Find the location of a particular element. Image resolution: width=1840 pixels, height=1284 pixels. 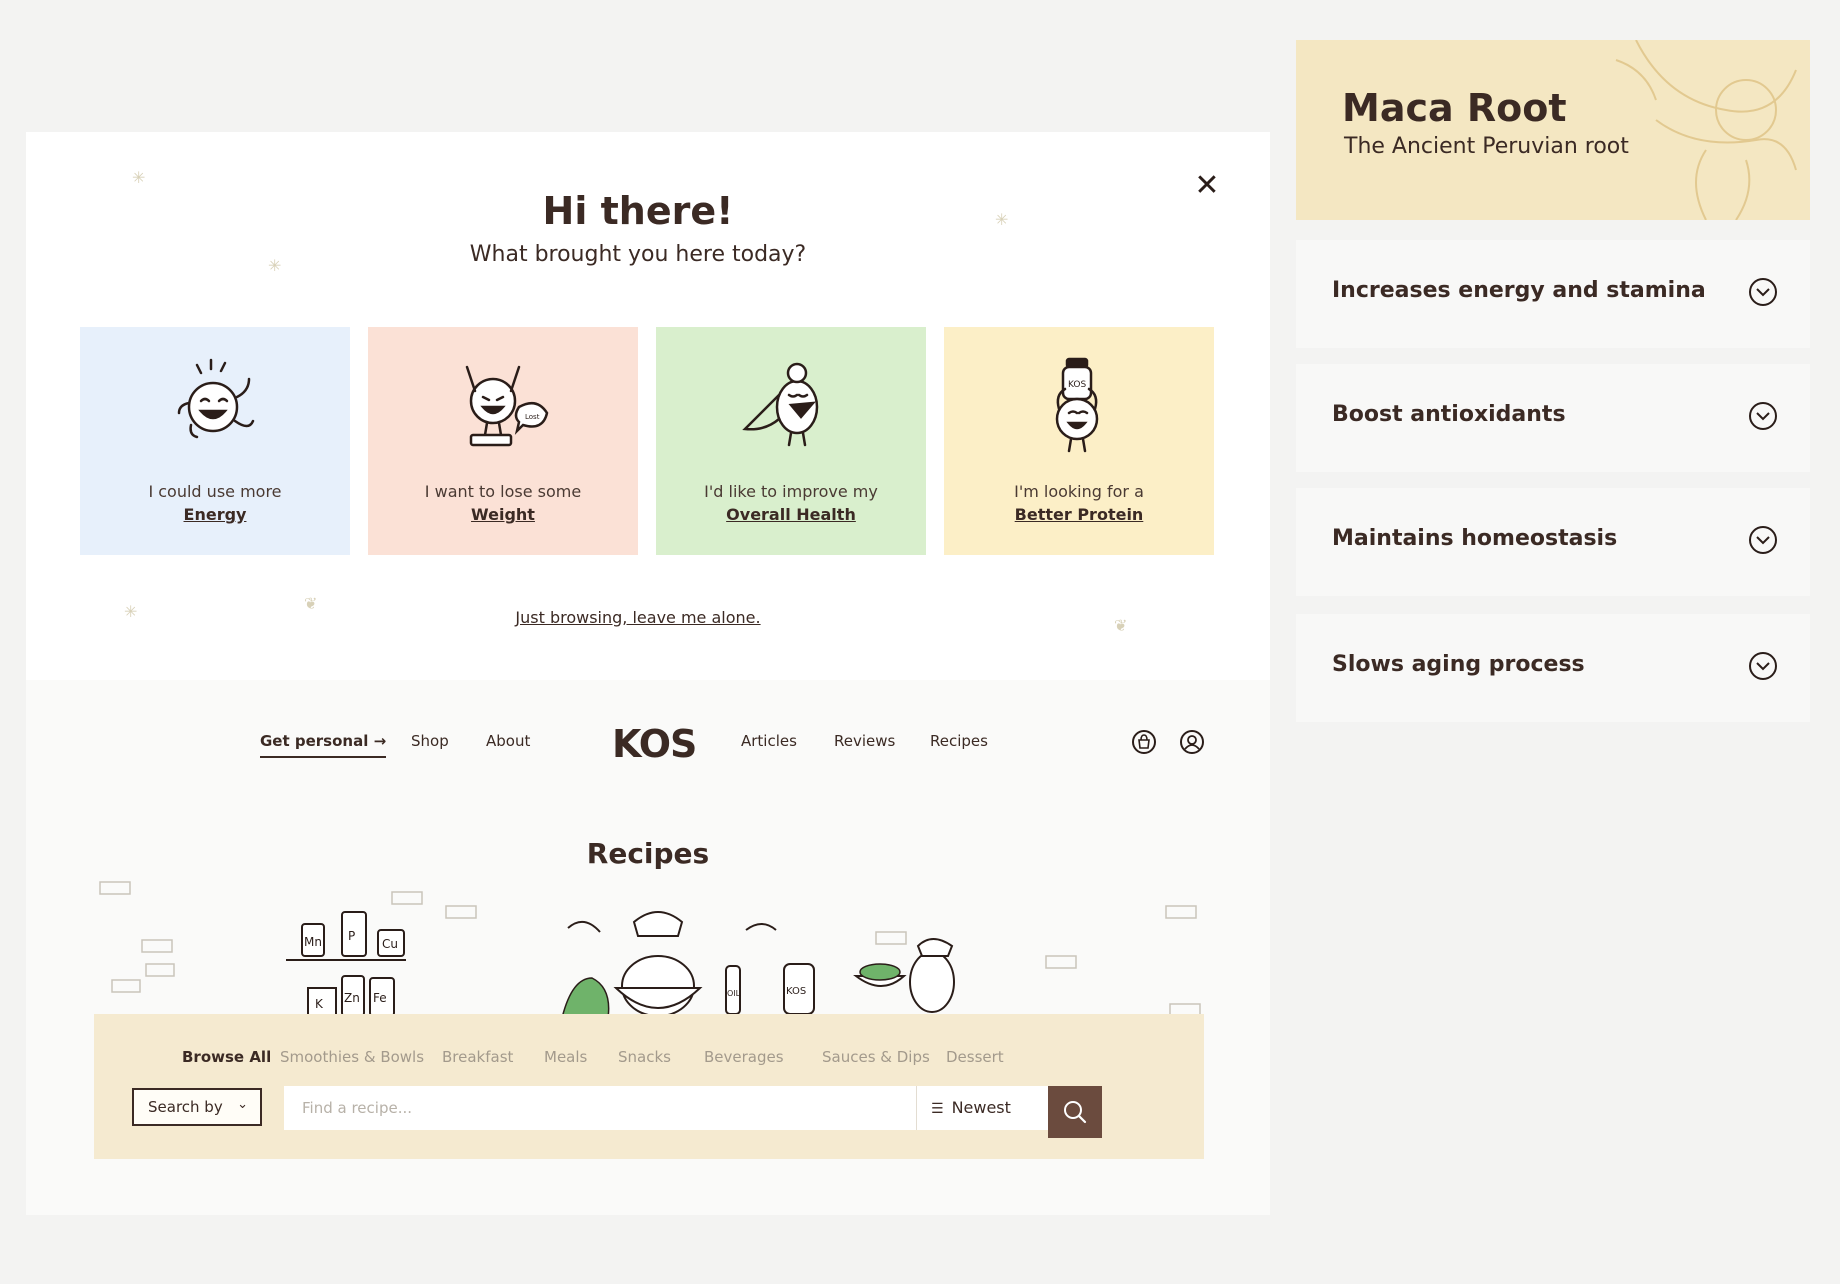

category-breakfast: Breakfast is located at coordinates (477, 1057).